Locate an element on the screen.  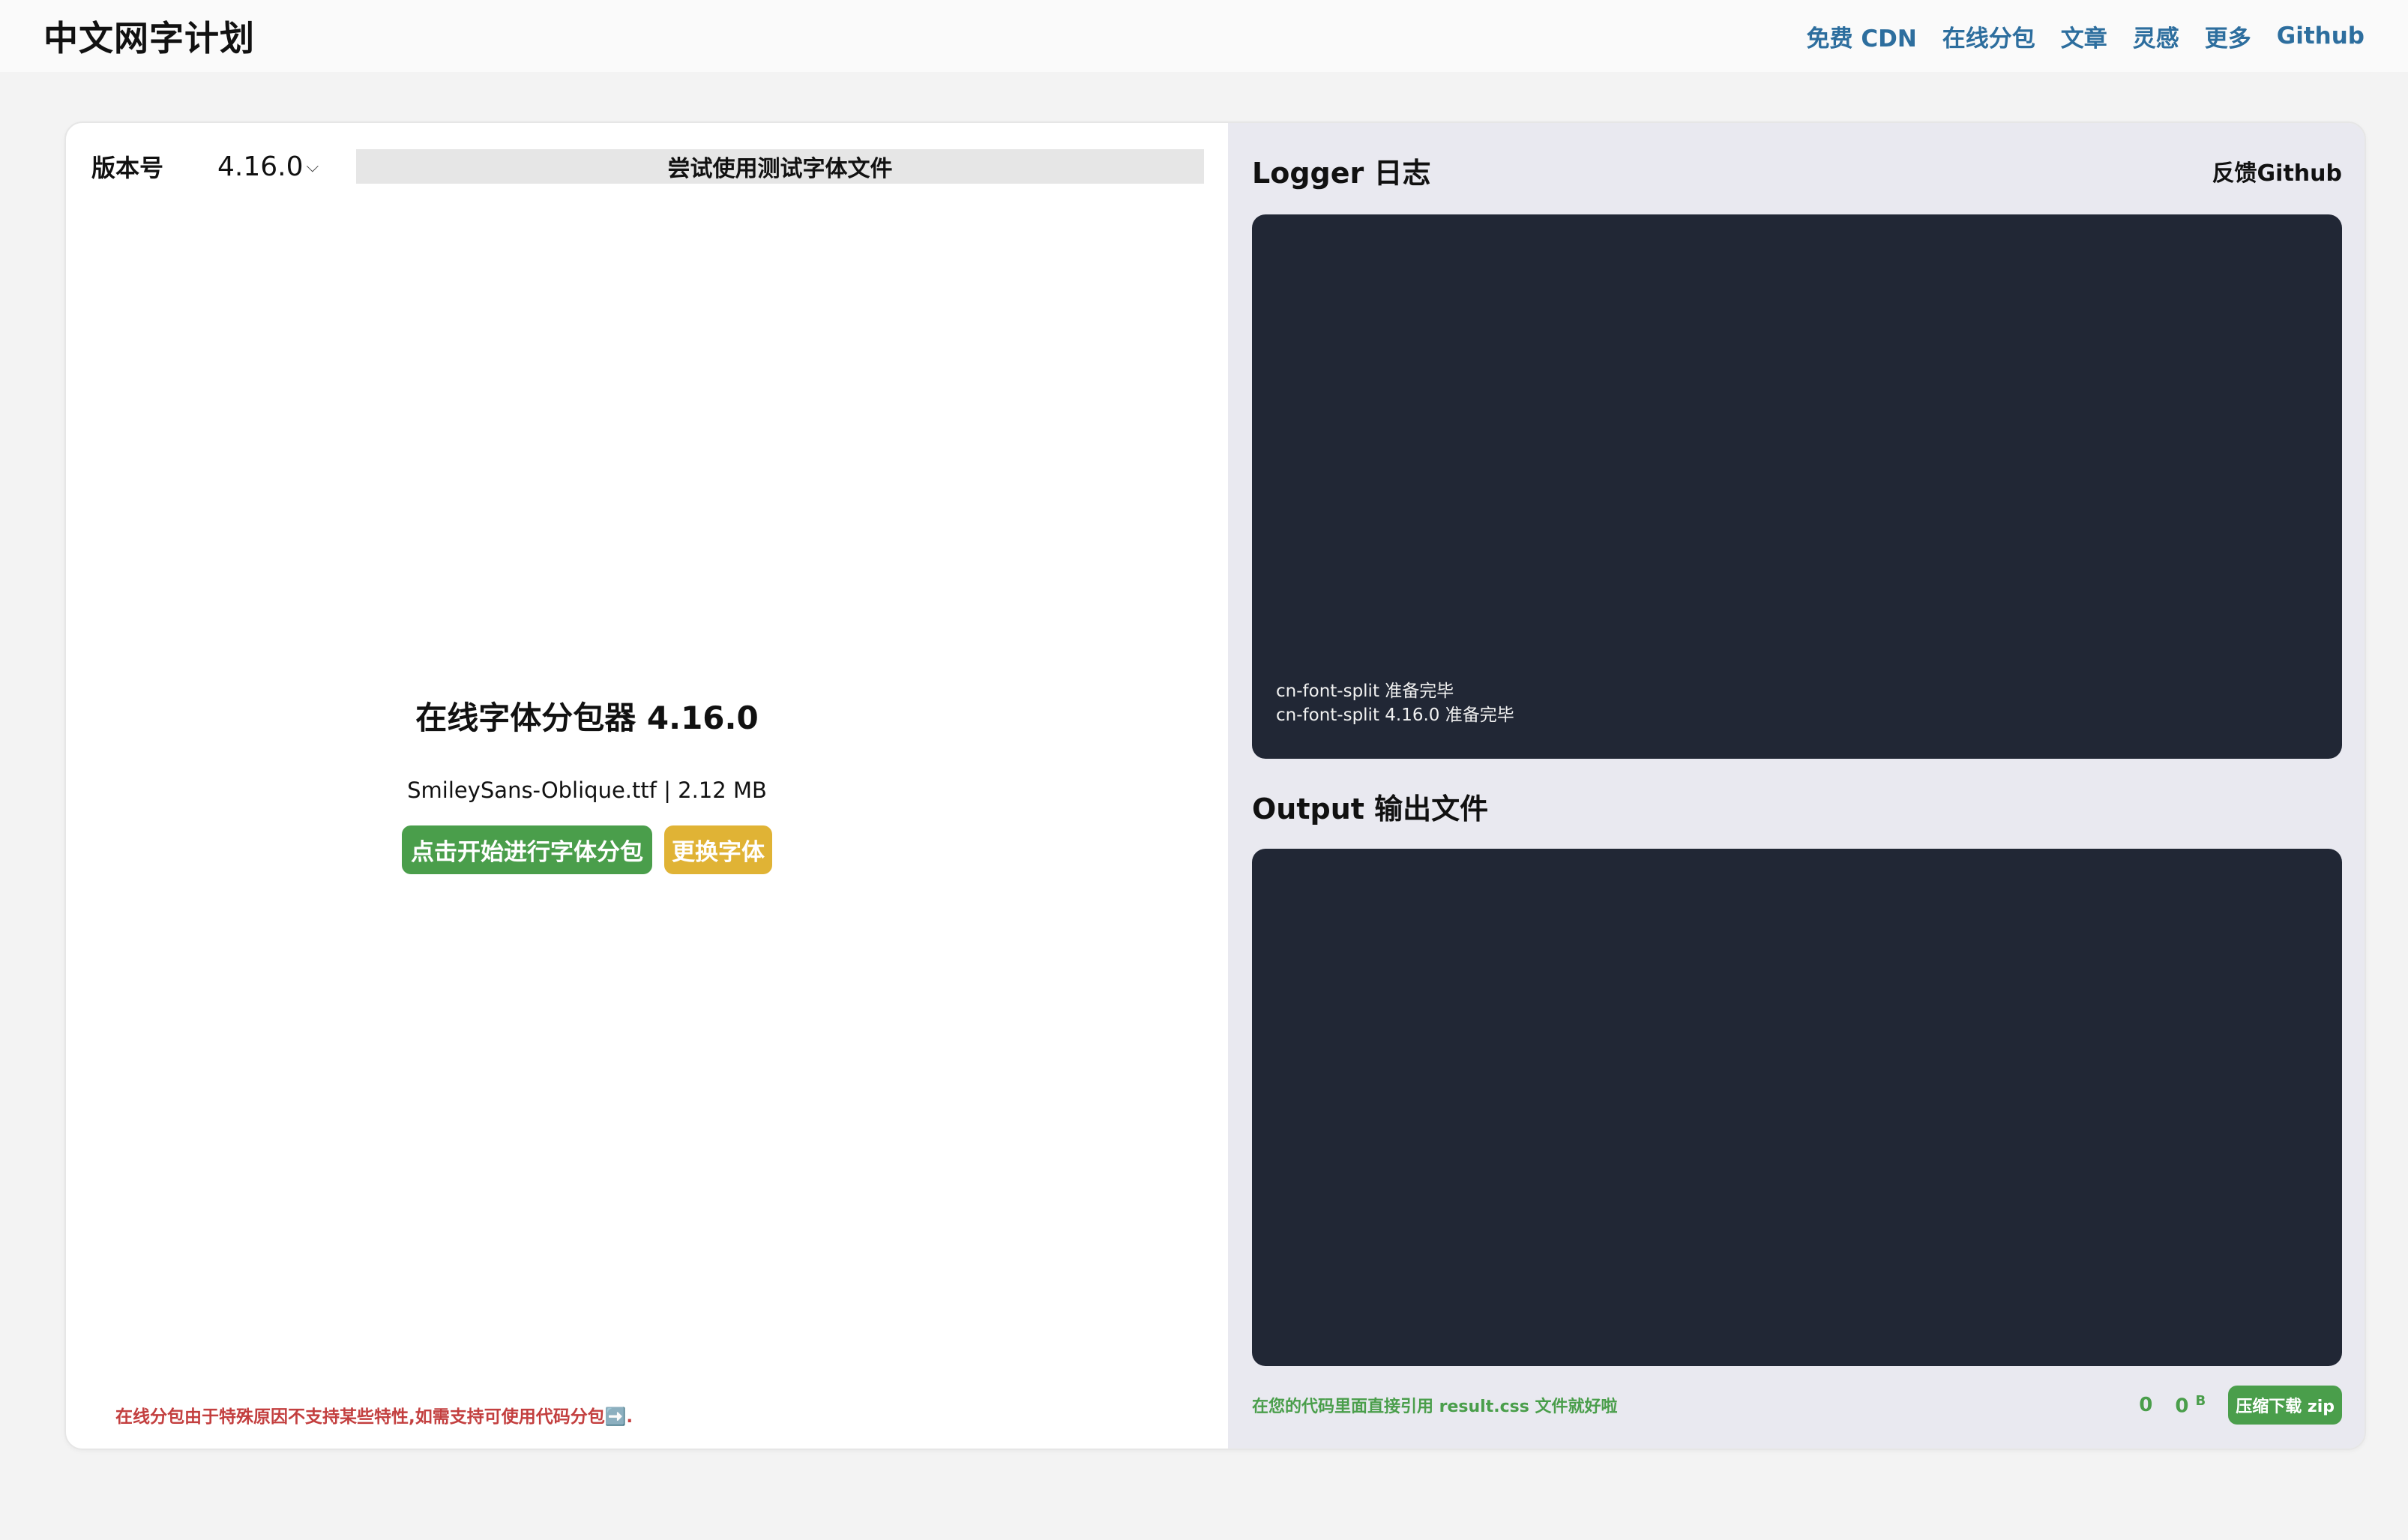
nav-link-inspiration: 灵感 is located at coordinates (2156, 36).